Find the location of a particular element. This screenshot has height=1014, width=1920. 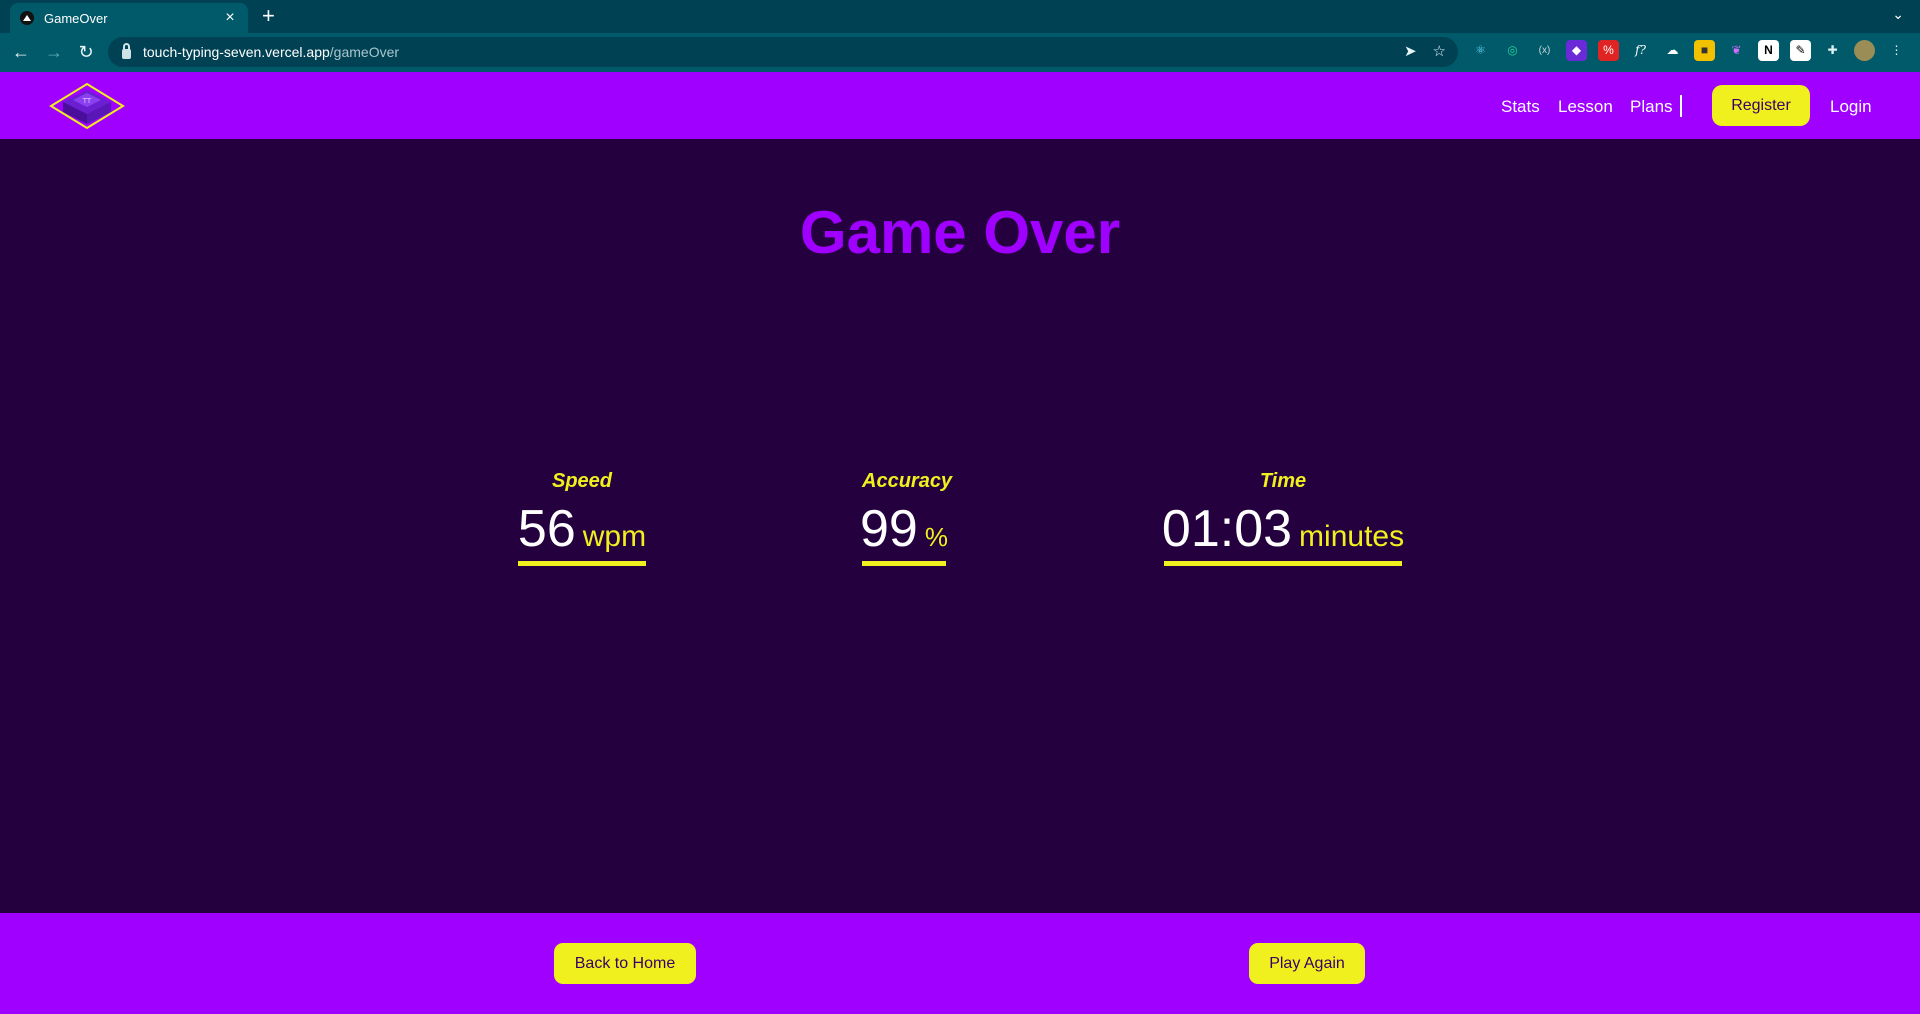

sticky-note-extension-icon: ■ is located at coordinates (1704, 50).